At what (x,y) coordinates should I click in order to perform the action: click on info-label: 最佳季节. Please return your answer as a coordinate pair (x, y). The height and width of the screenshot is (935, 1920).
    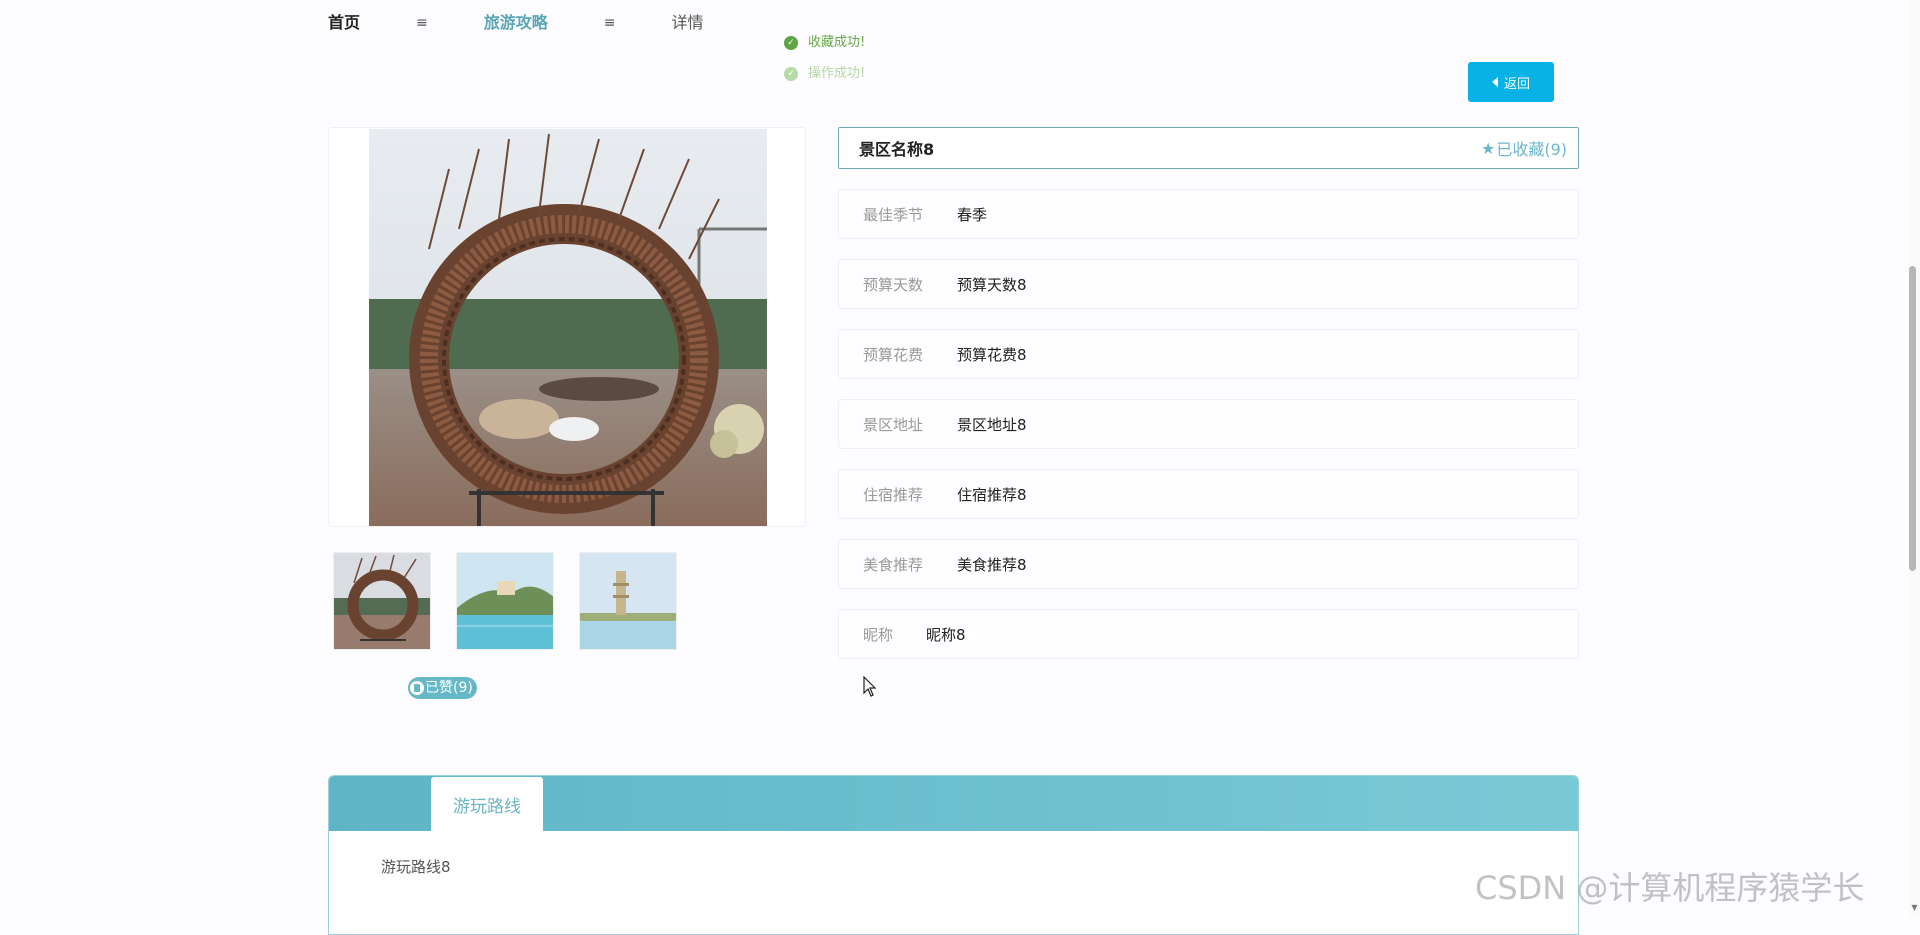
    Looking at the image, I should click on (893, 214).